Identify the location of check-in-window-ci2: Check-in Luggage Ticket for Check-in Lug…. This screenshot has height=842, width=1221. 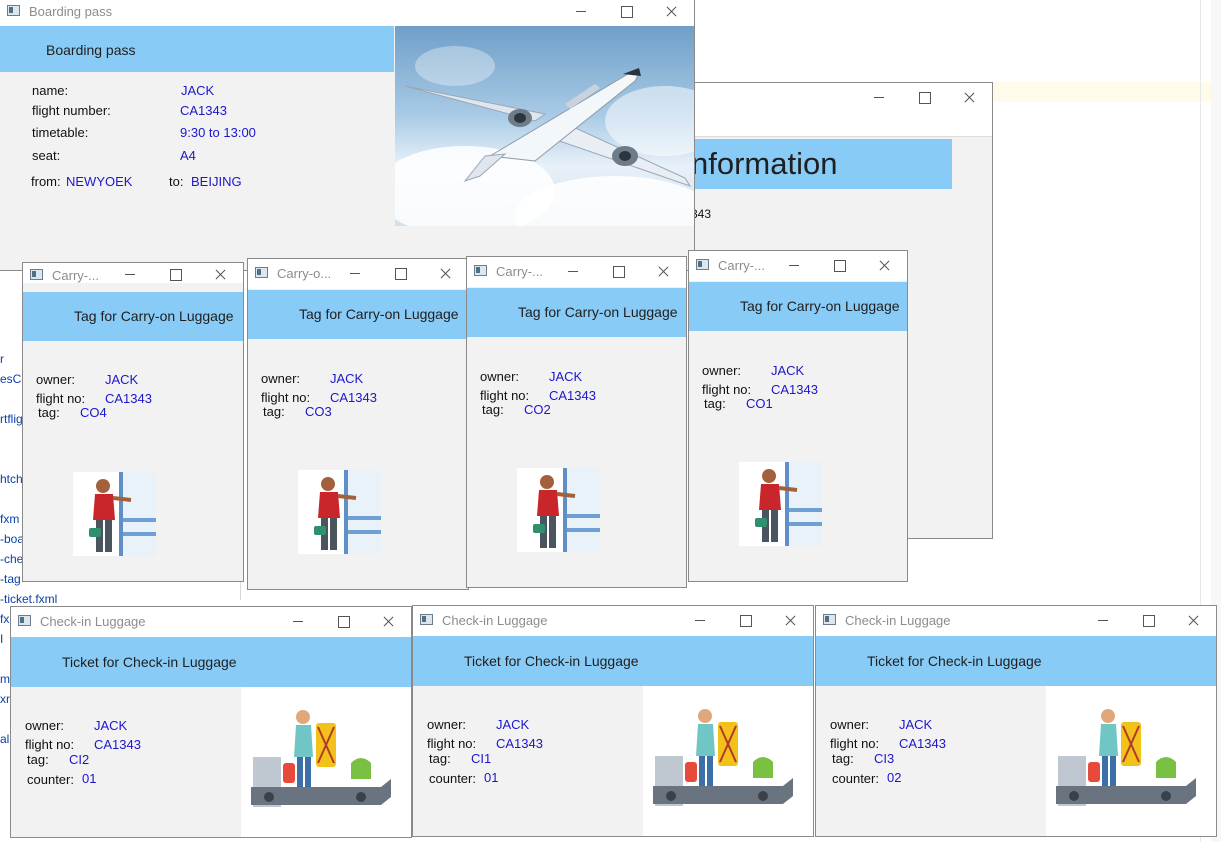
(211, 722).